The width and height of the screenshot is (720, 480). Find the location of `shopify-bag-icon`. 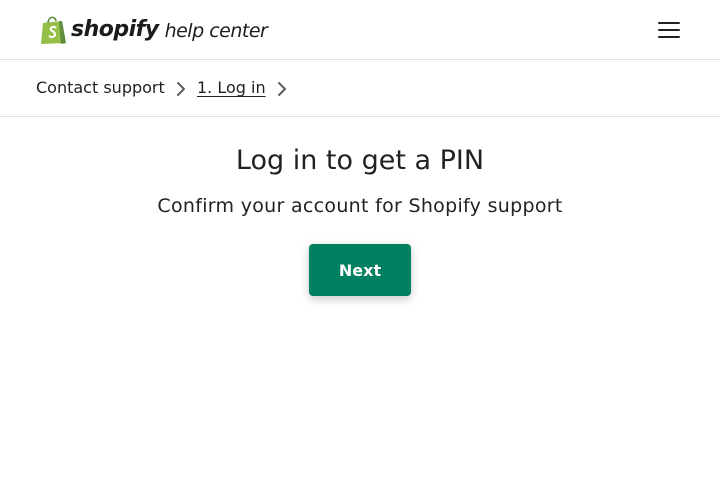

shopify-bag-icon is located at coordinates (53, 30).